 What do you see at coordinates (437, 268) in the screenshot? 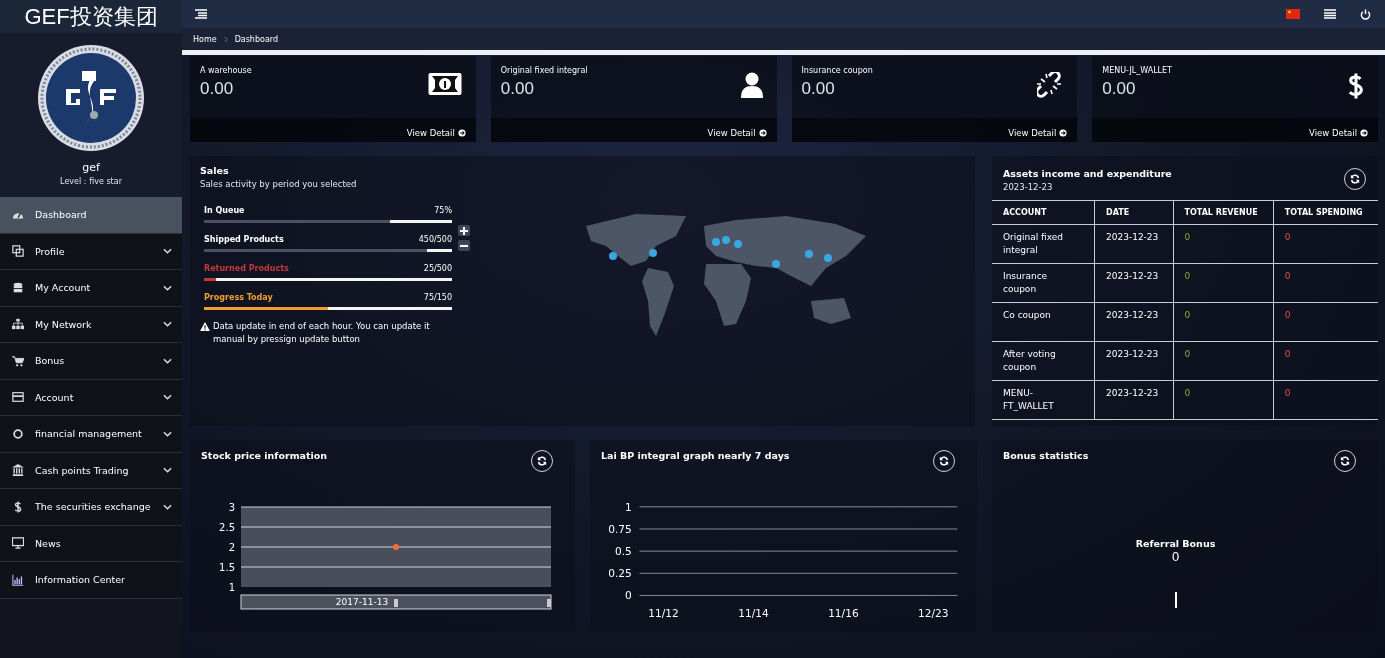
I see `progress-reading: 25/500` at bounding box center [437, 268].